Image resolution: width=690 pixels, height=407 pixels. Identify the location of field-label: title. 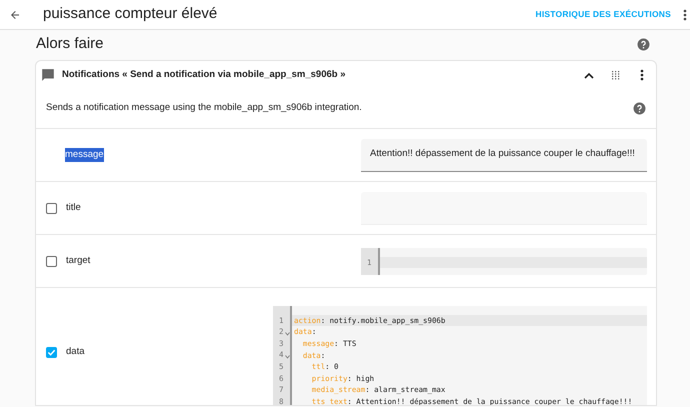
(73, 207).